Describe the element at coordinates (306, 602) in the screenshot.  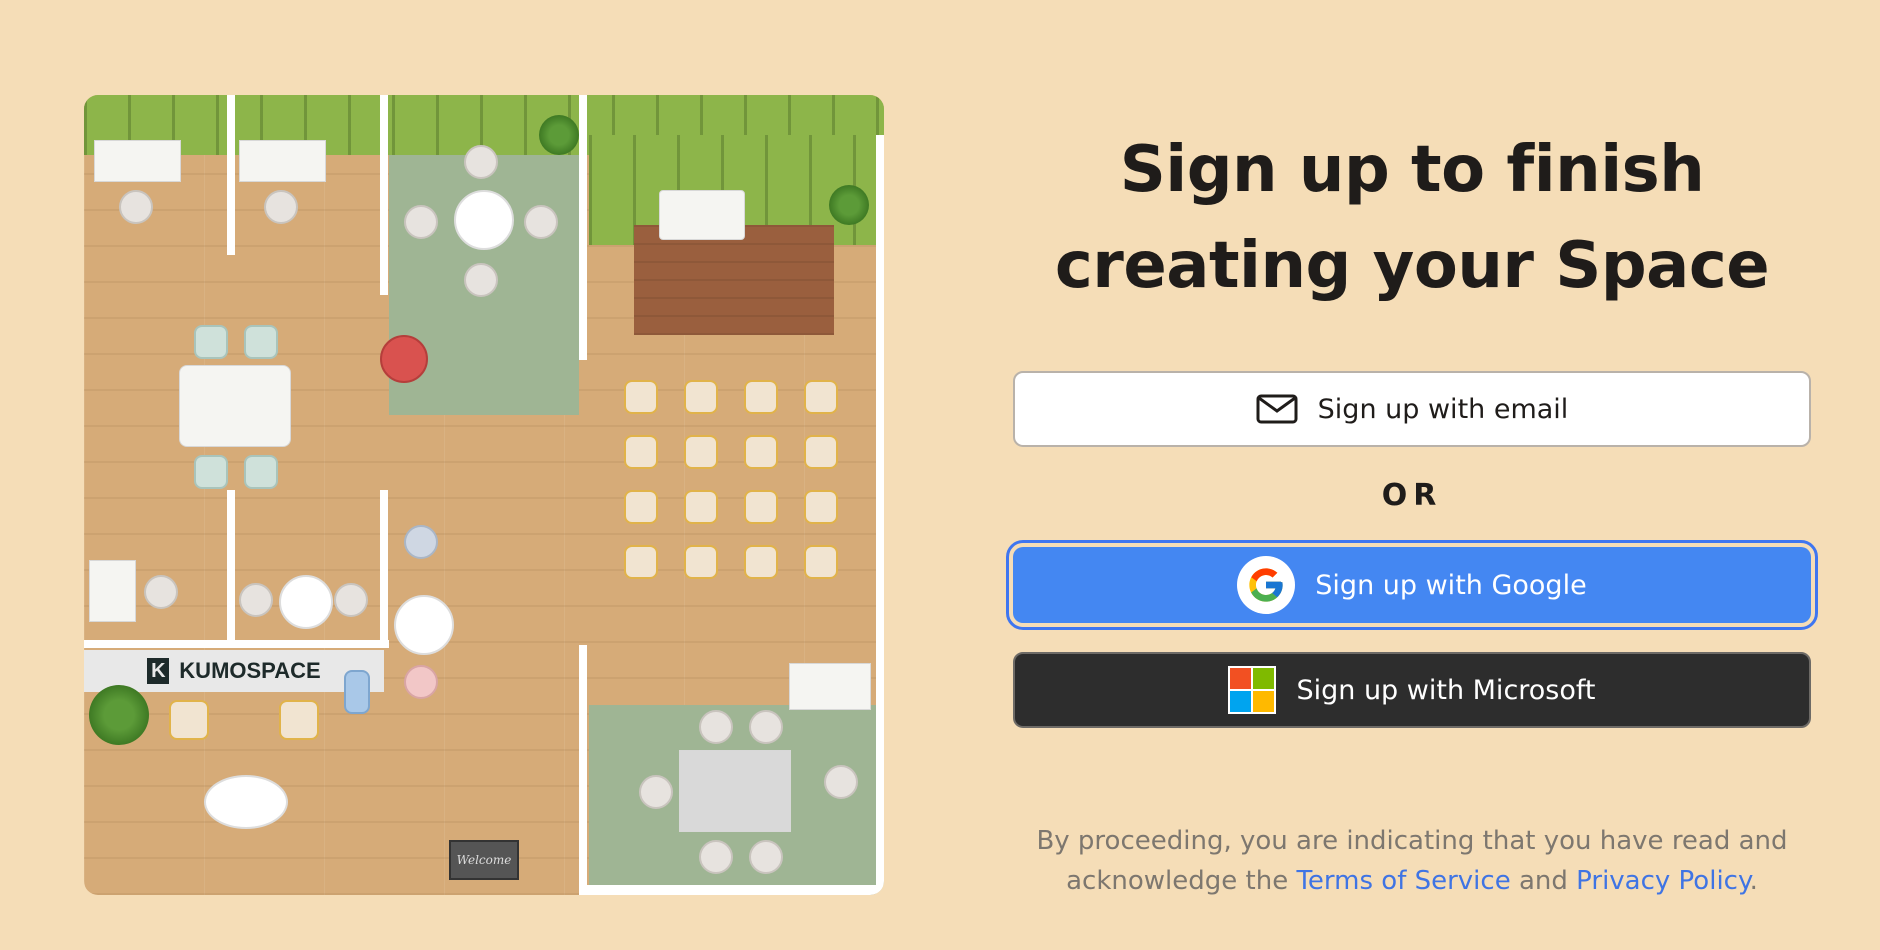
I see `chess-table` at that location.